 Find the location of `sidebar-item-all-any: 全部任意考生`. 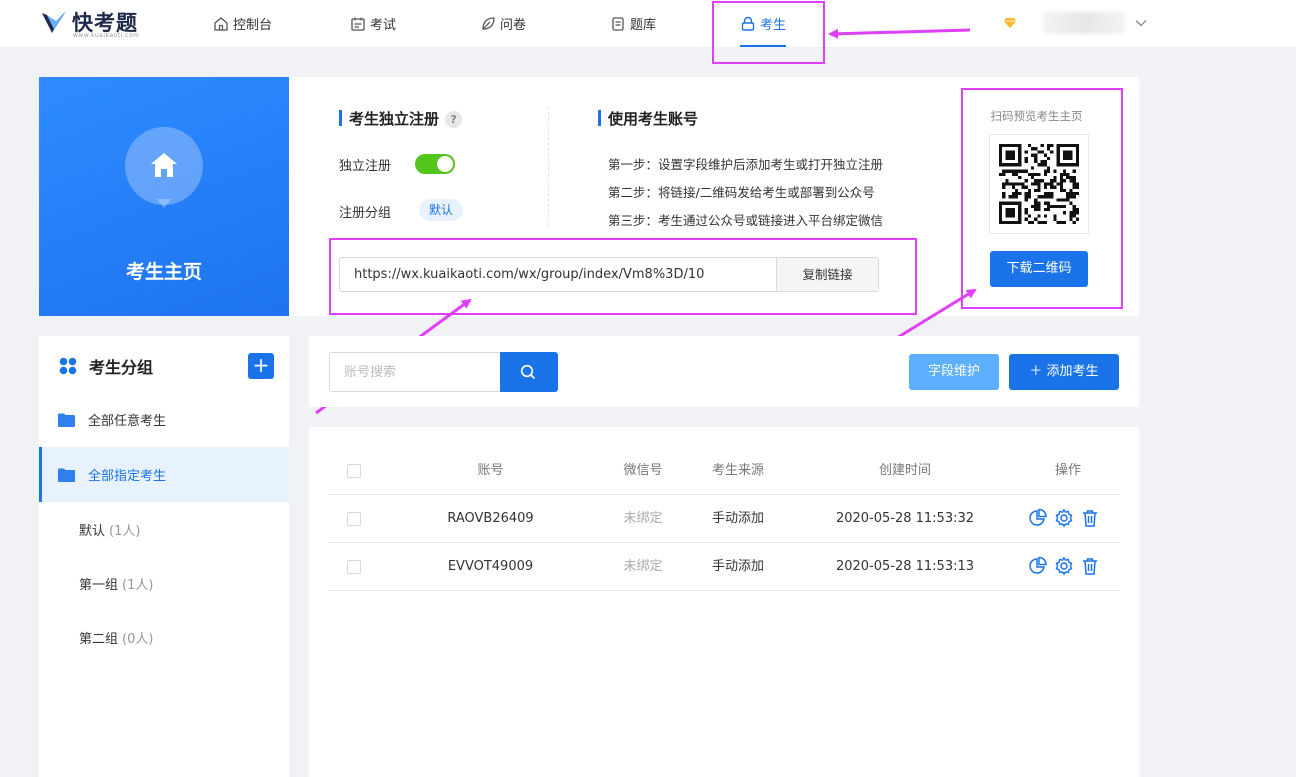

sidebar-item-all-any: 全部任意考生 is located at coordinates (164, 419).